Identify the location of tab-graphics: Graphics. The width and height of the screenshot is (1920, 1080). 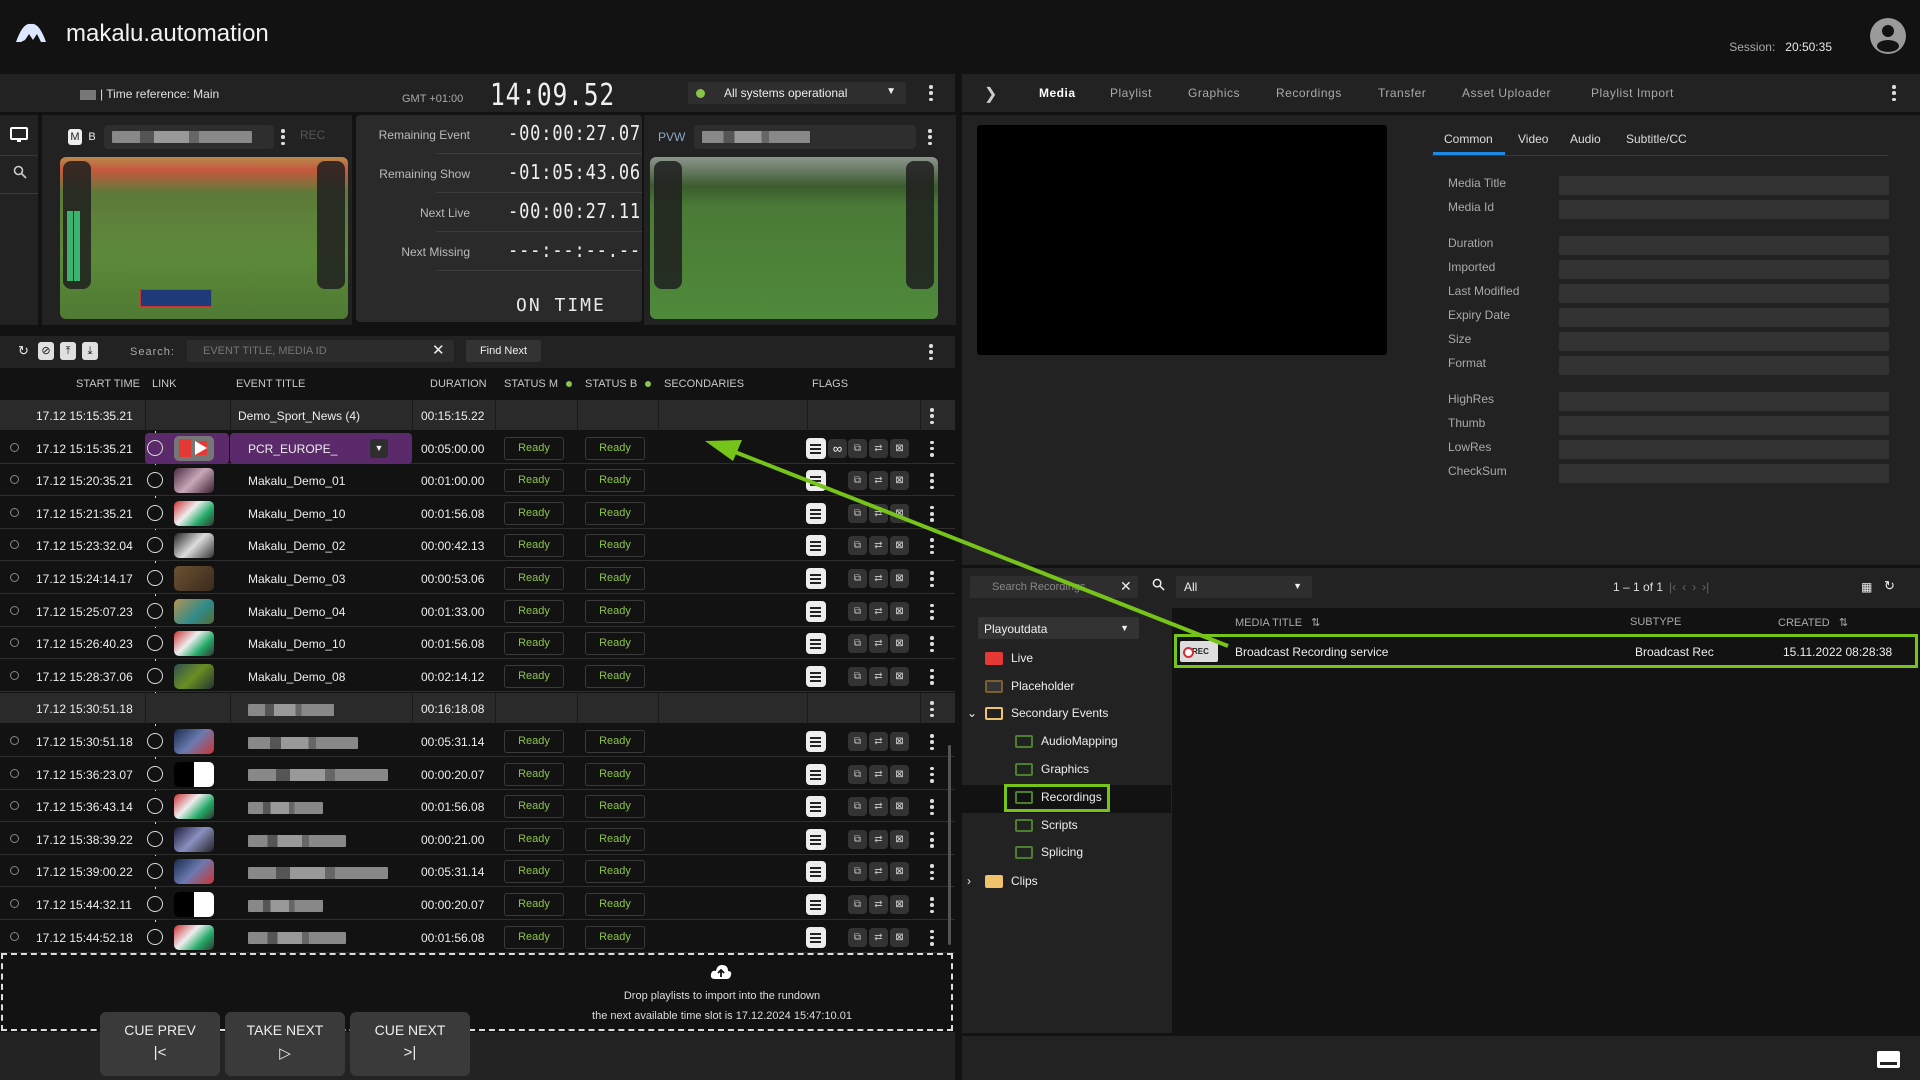
(1214, 93).